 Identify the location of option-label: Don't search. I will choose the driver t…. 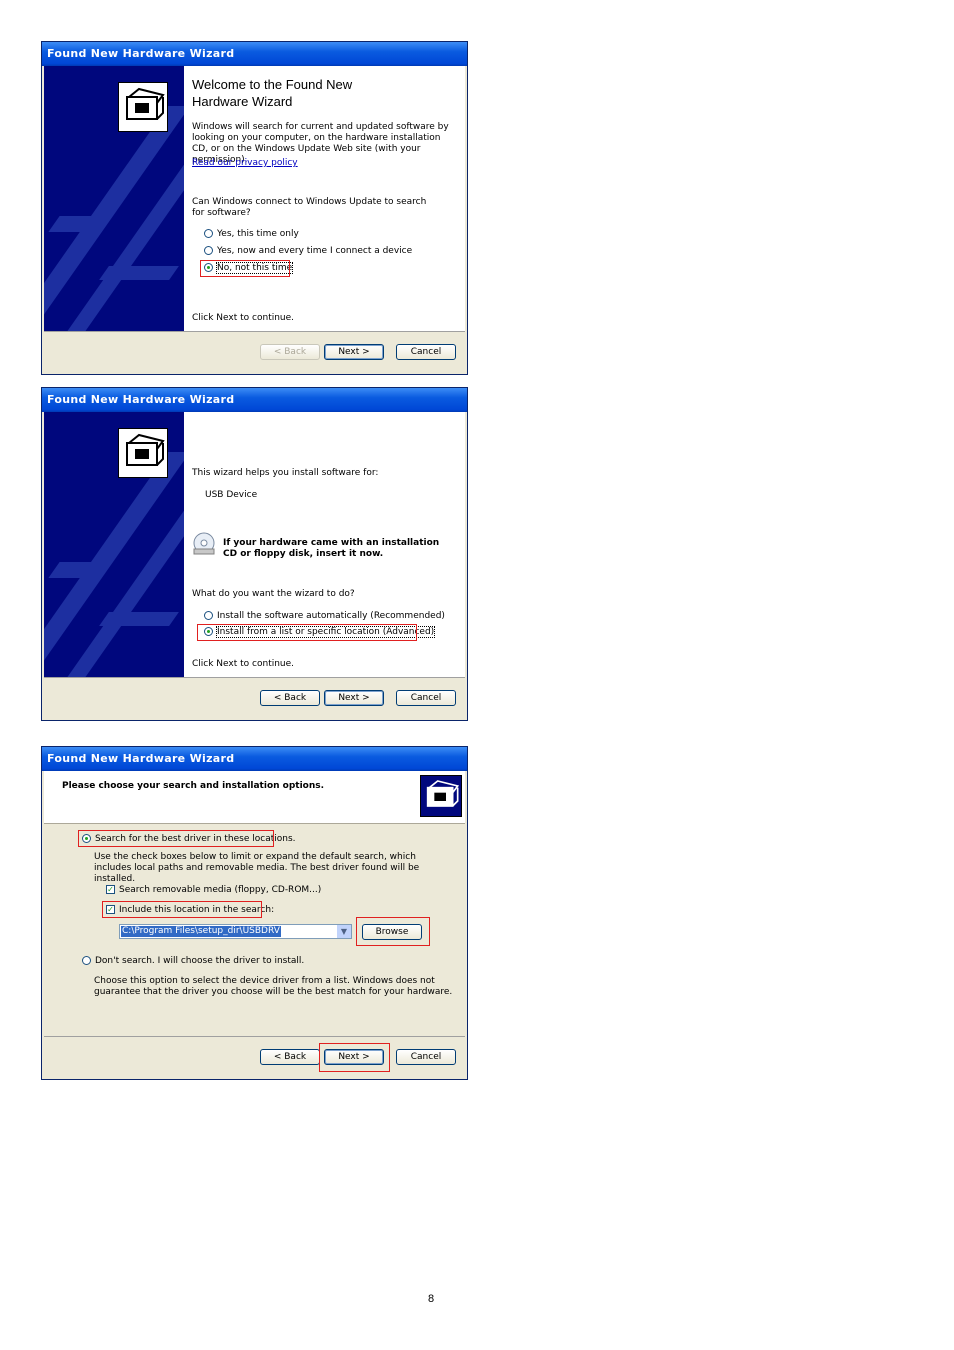
(200, 961).